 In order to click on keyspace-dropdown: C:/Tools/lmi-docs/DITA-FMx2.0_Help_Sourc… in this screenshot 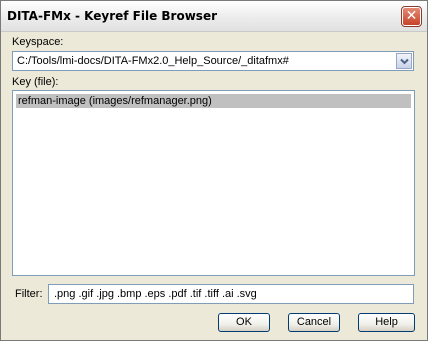, I will do `click(213, 61)`.